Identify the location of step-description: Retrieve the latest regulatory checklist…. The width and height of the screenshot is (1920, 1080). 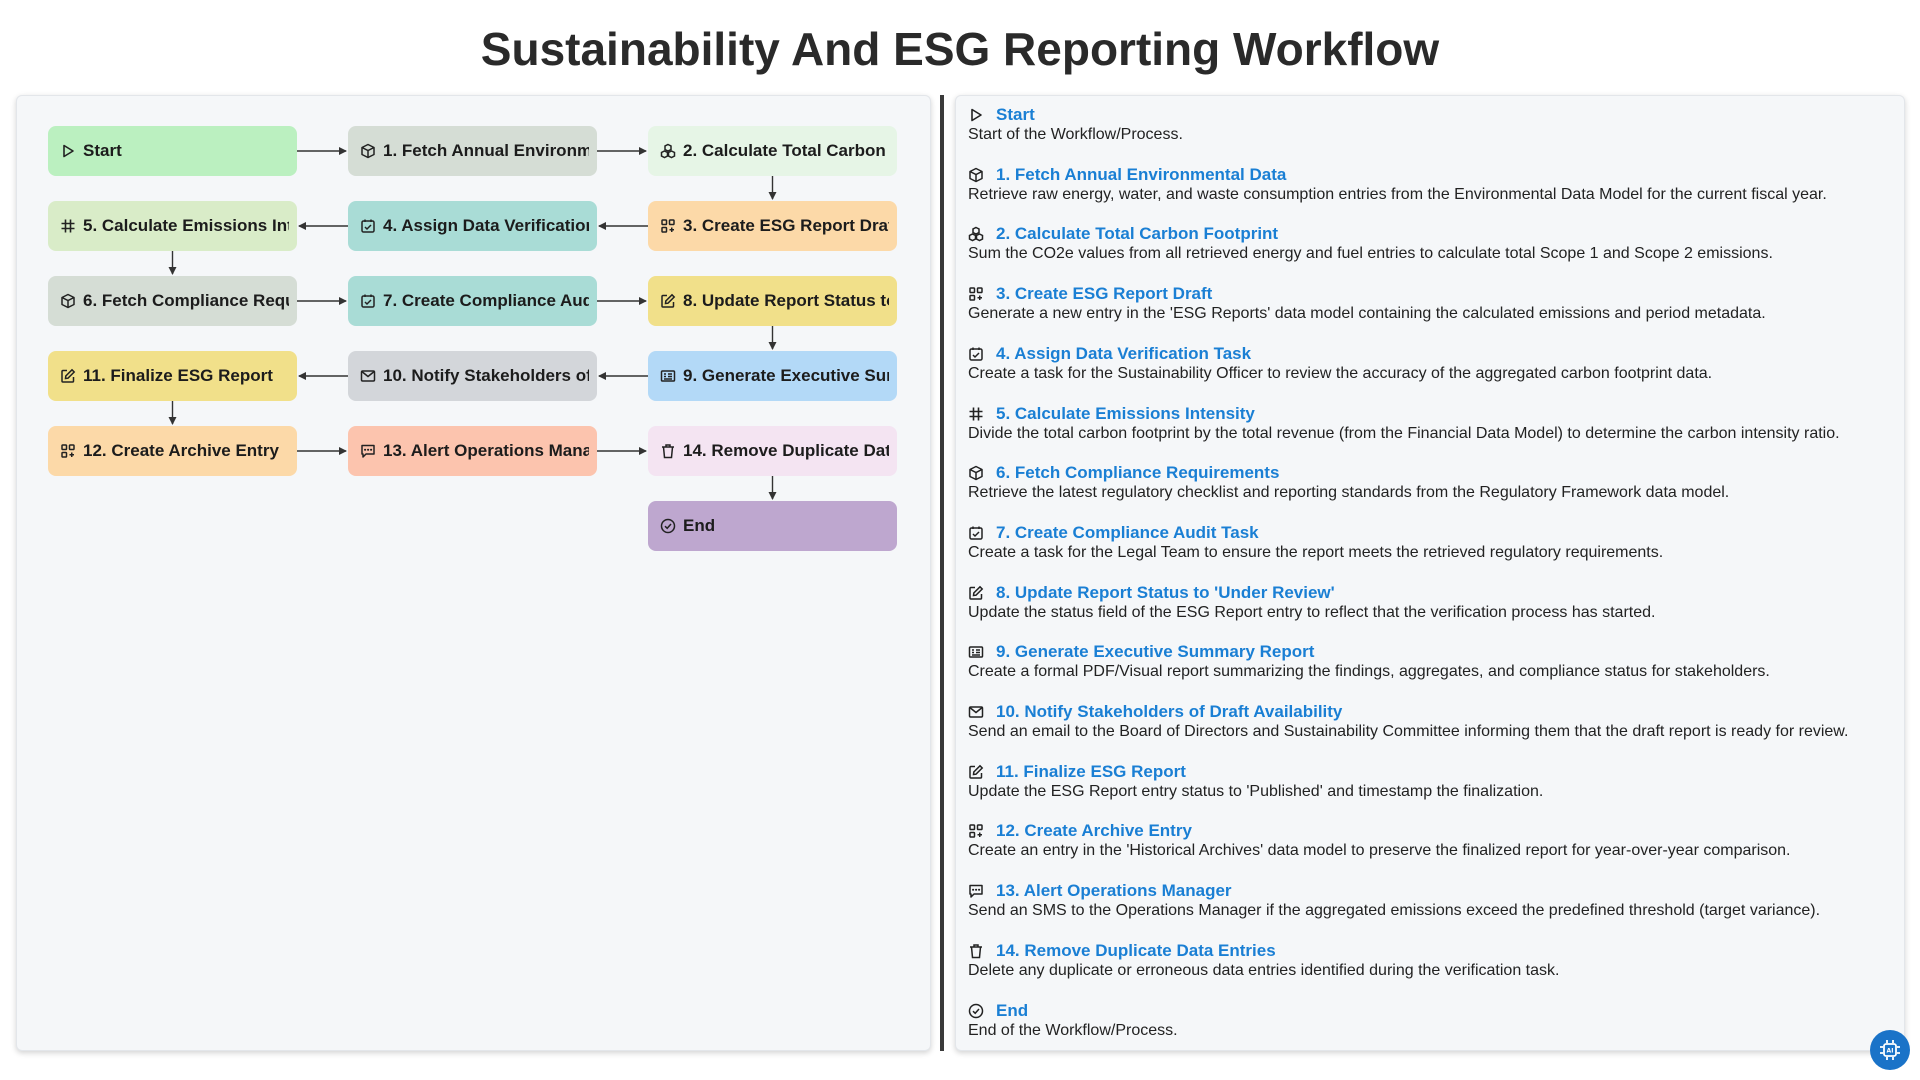
(1349, 493).